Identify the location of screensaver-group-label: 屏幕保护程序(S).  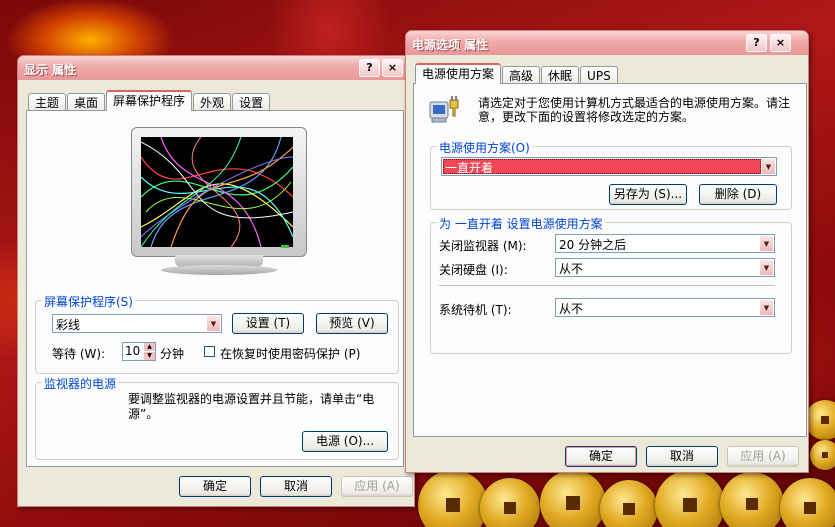
(88, 301).